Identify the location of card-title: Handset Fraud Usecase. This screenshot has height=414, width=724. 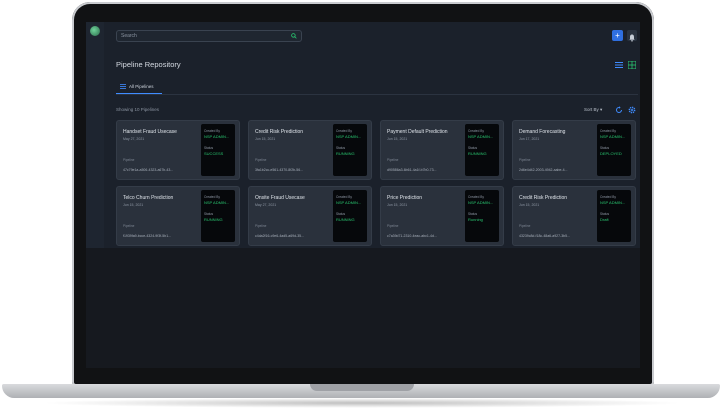
(150, 132).